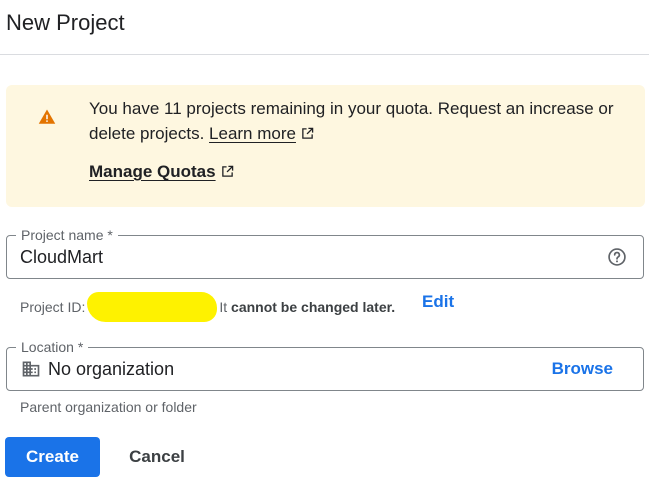 The height and width of the screenshot is (497, 649). What do you see at coordinates (108, 407) in the screenshot?
I see `location-helper-text: Parent organization or folder` at bounding box center [108, 407].